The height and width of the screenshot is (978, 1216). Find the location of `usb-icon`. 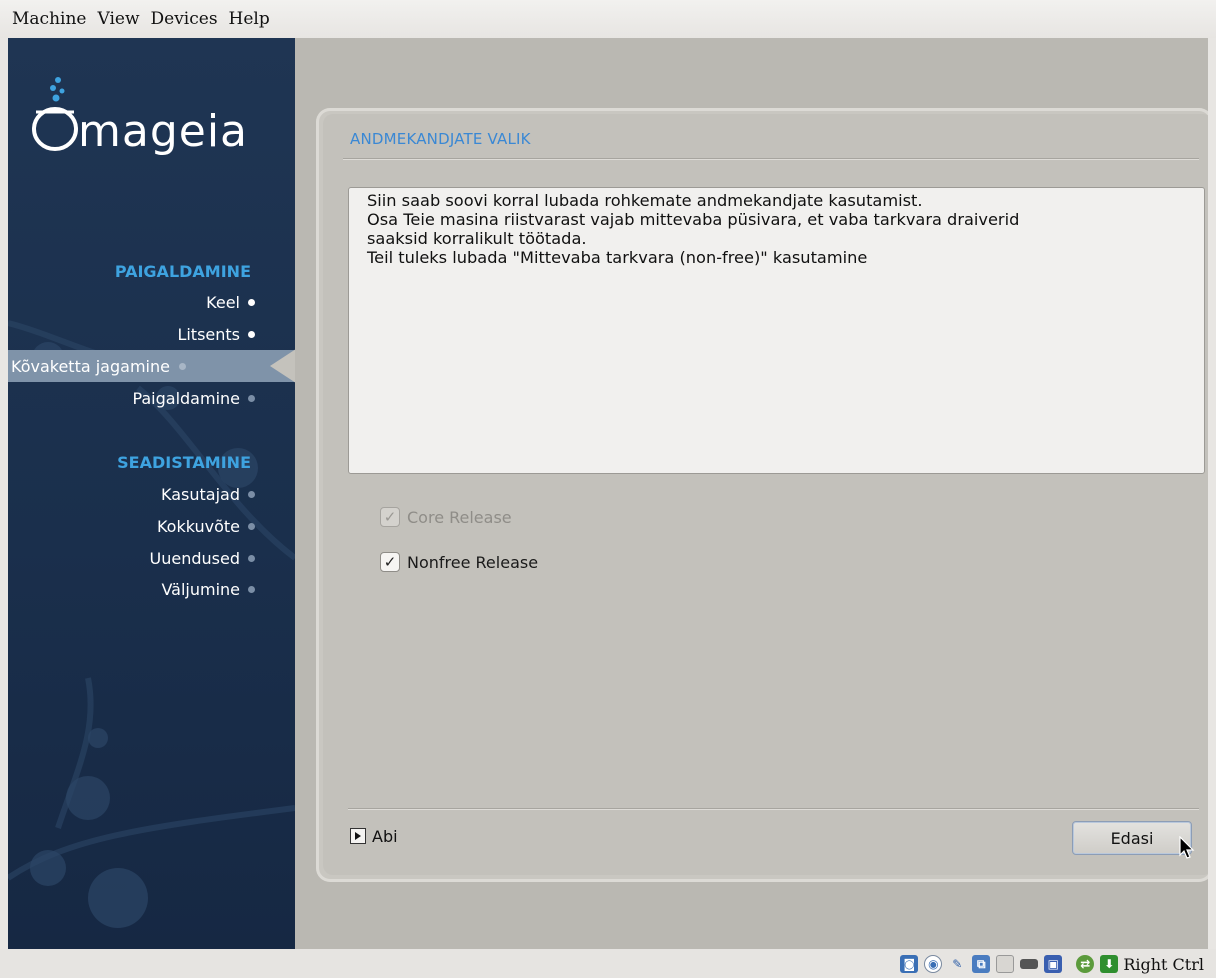

usb-icon is located at coordinates (1029, 964).